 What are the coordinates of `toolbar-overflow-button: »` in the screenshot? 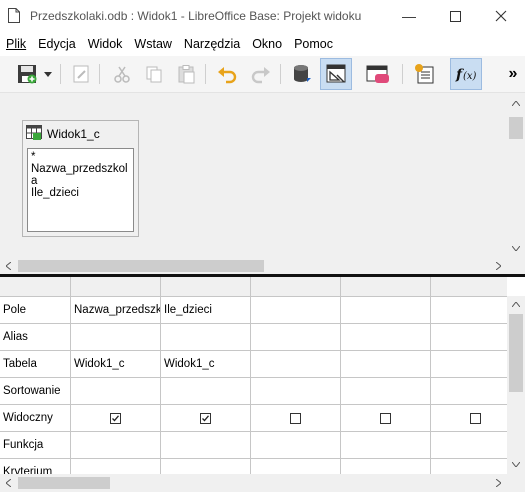 It's located at (513, 74).